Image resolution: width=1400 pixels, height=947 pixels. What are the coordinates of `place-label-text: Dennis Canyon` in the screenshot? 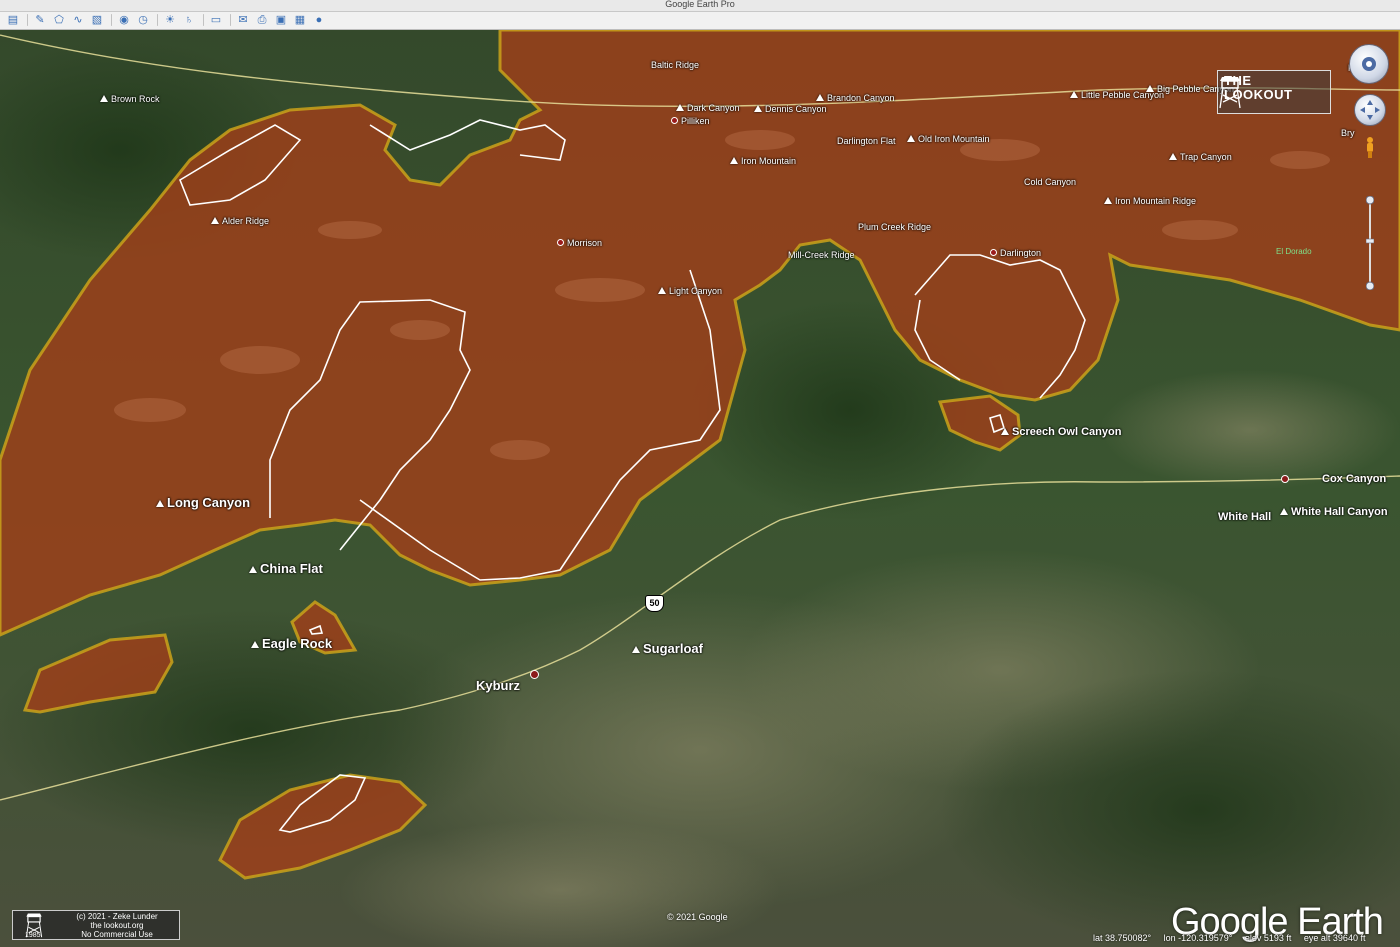 It's located at (796, 109).